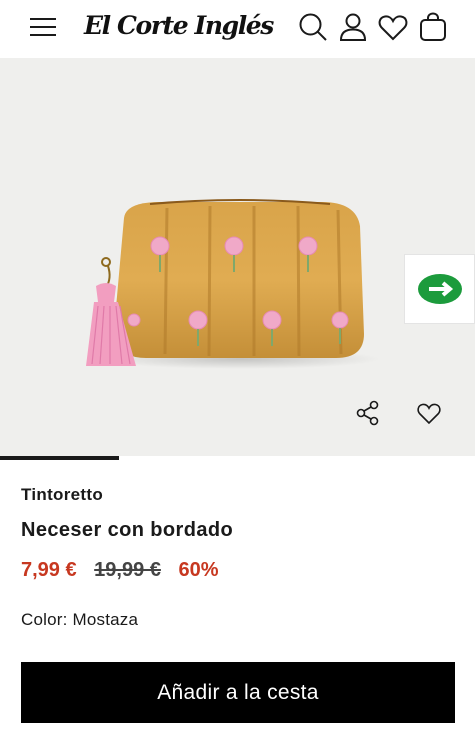 Image resolution: width=475 pixels, height=742 pixels. I want to click on gallery-progress-track, so click(237, 458).